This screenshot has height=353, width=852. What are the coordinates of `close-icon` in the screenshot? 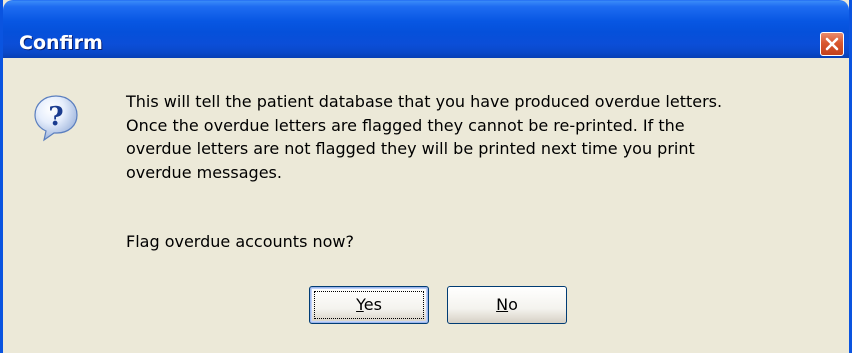 It's located at (832, 44).